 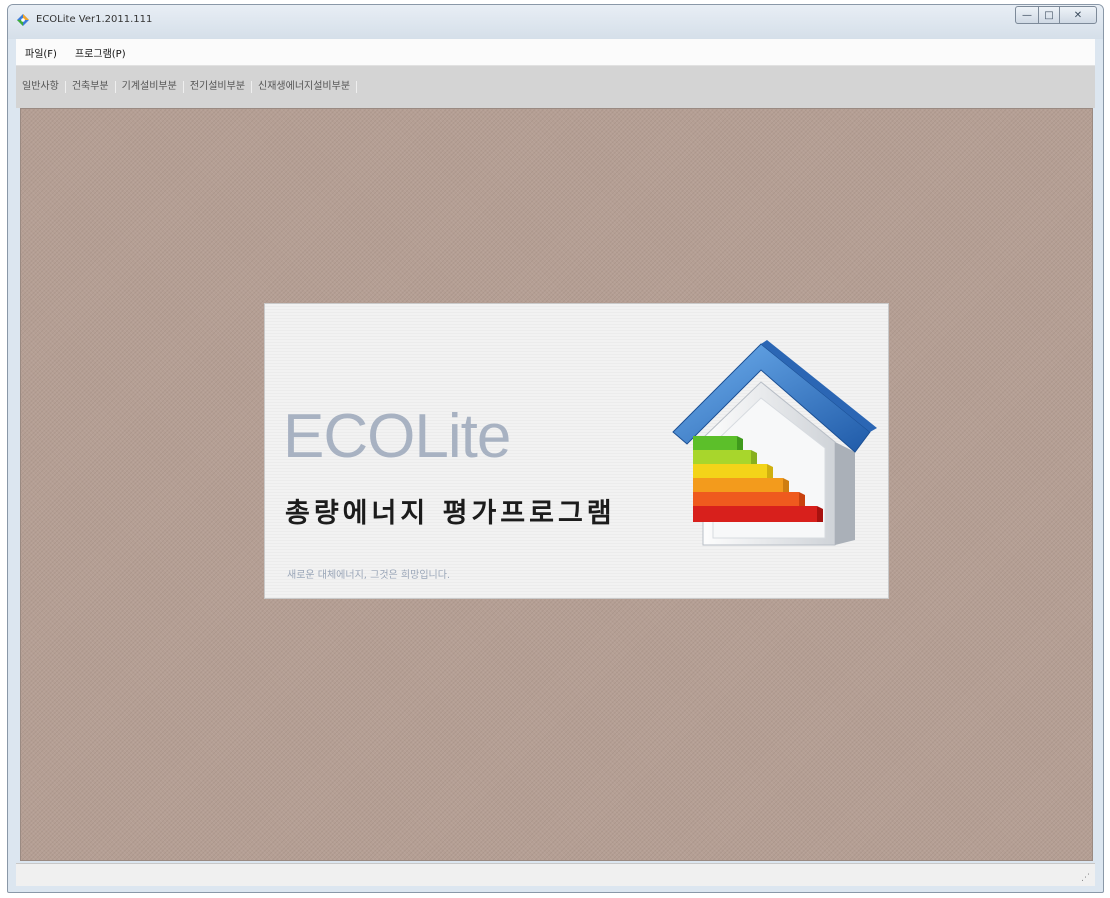 What do you see at coordinates (555, 874) in the screenshot?
I see `status-bar: ⋰` at bounding box center [555, 874].